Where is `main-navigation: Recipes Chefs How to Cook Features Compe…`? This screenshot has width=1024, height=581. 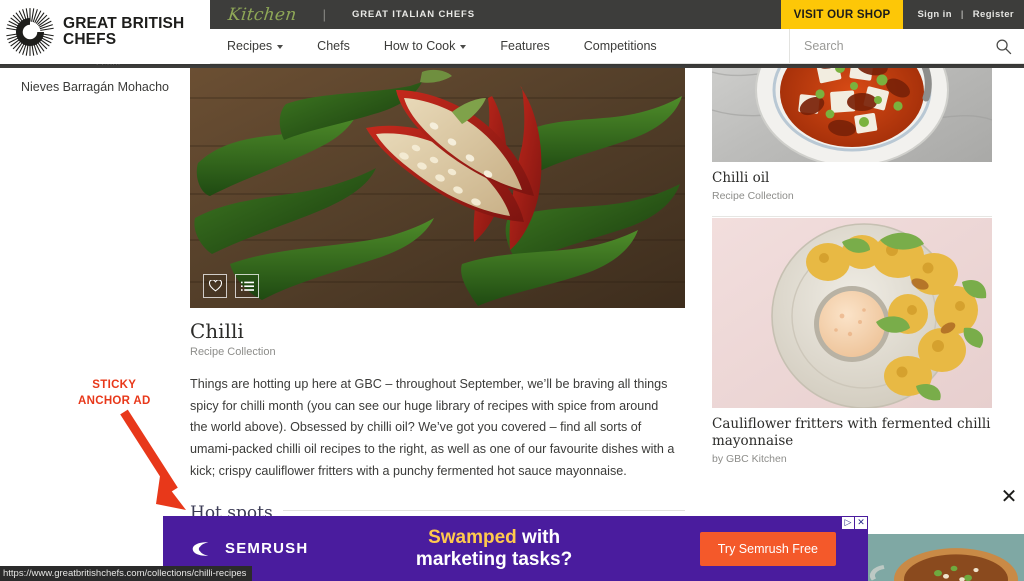 main-navigation: Recipes Chefs How to Cook Features Compe… is located at coordinates (617, 46).